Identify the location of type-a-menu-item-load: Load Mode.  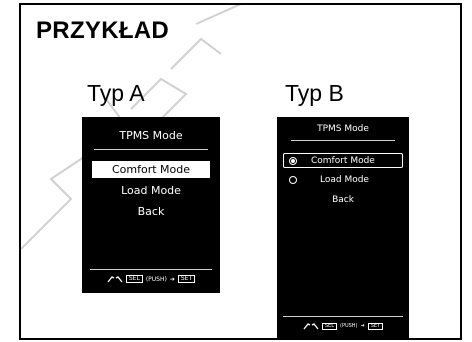
(151, 191).